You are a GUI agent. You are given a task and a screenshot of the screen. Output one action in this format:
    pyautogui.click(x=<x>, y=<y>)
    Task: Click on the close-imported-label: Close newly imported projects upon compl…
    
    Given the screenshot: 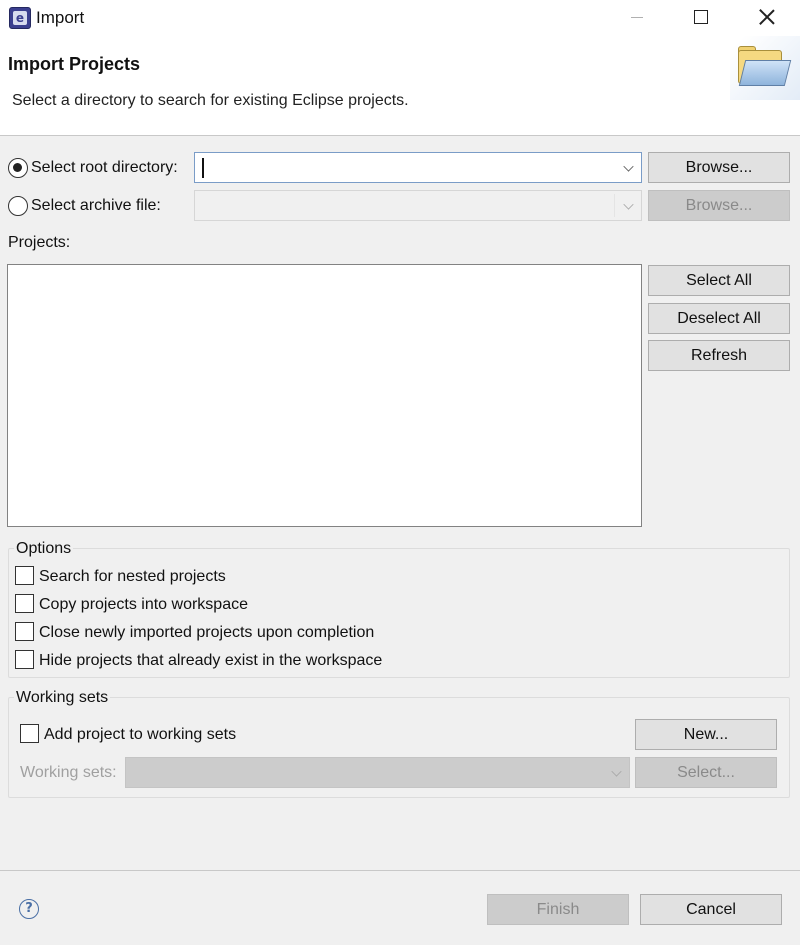 What is the action you would take?
    pyautogui.click(x=207, y=632)
    